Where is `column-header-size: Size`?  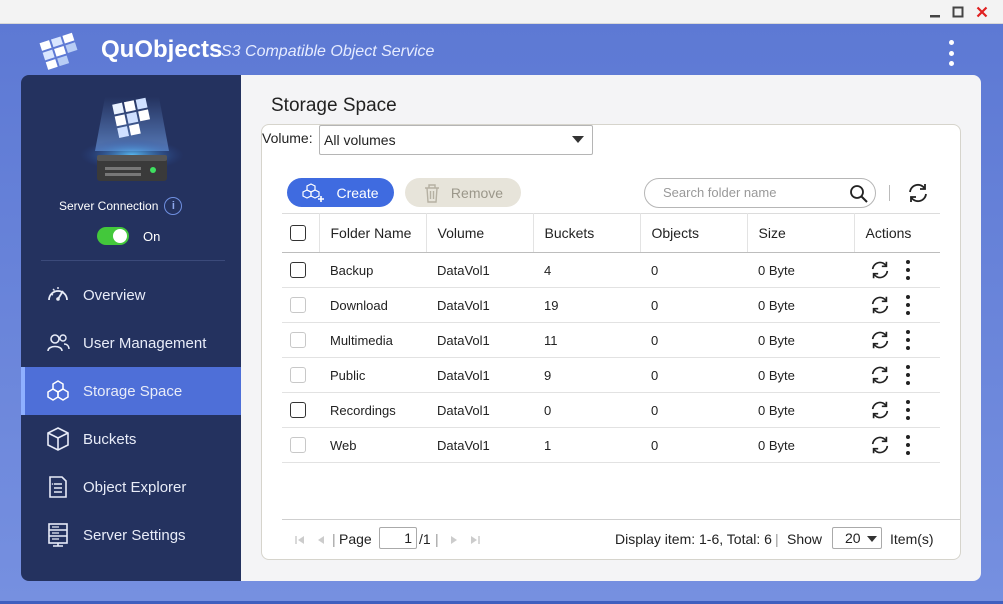 column-header-size: Size is located at coordinates (801, 233).